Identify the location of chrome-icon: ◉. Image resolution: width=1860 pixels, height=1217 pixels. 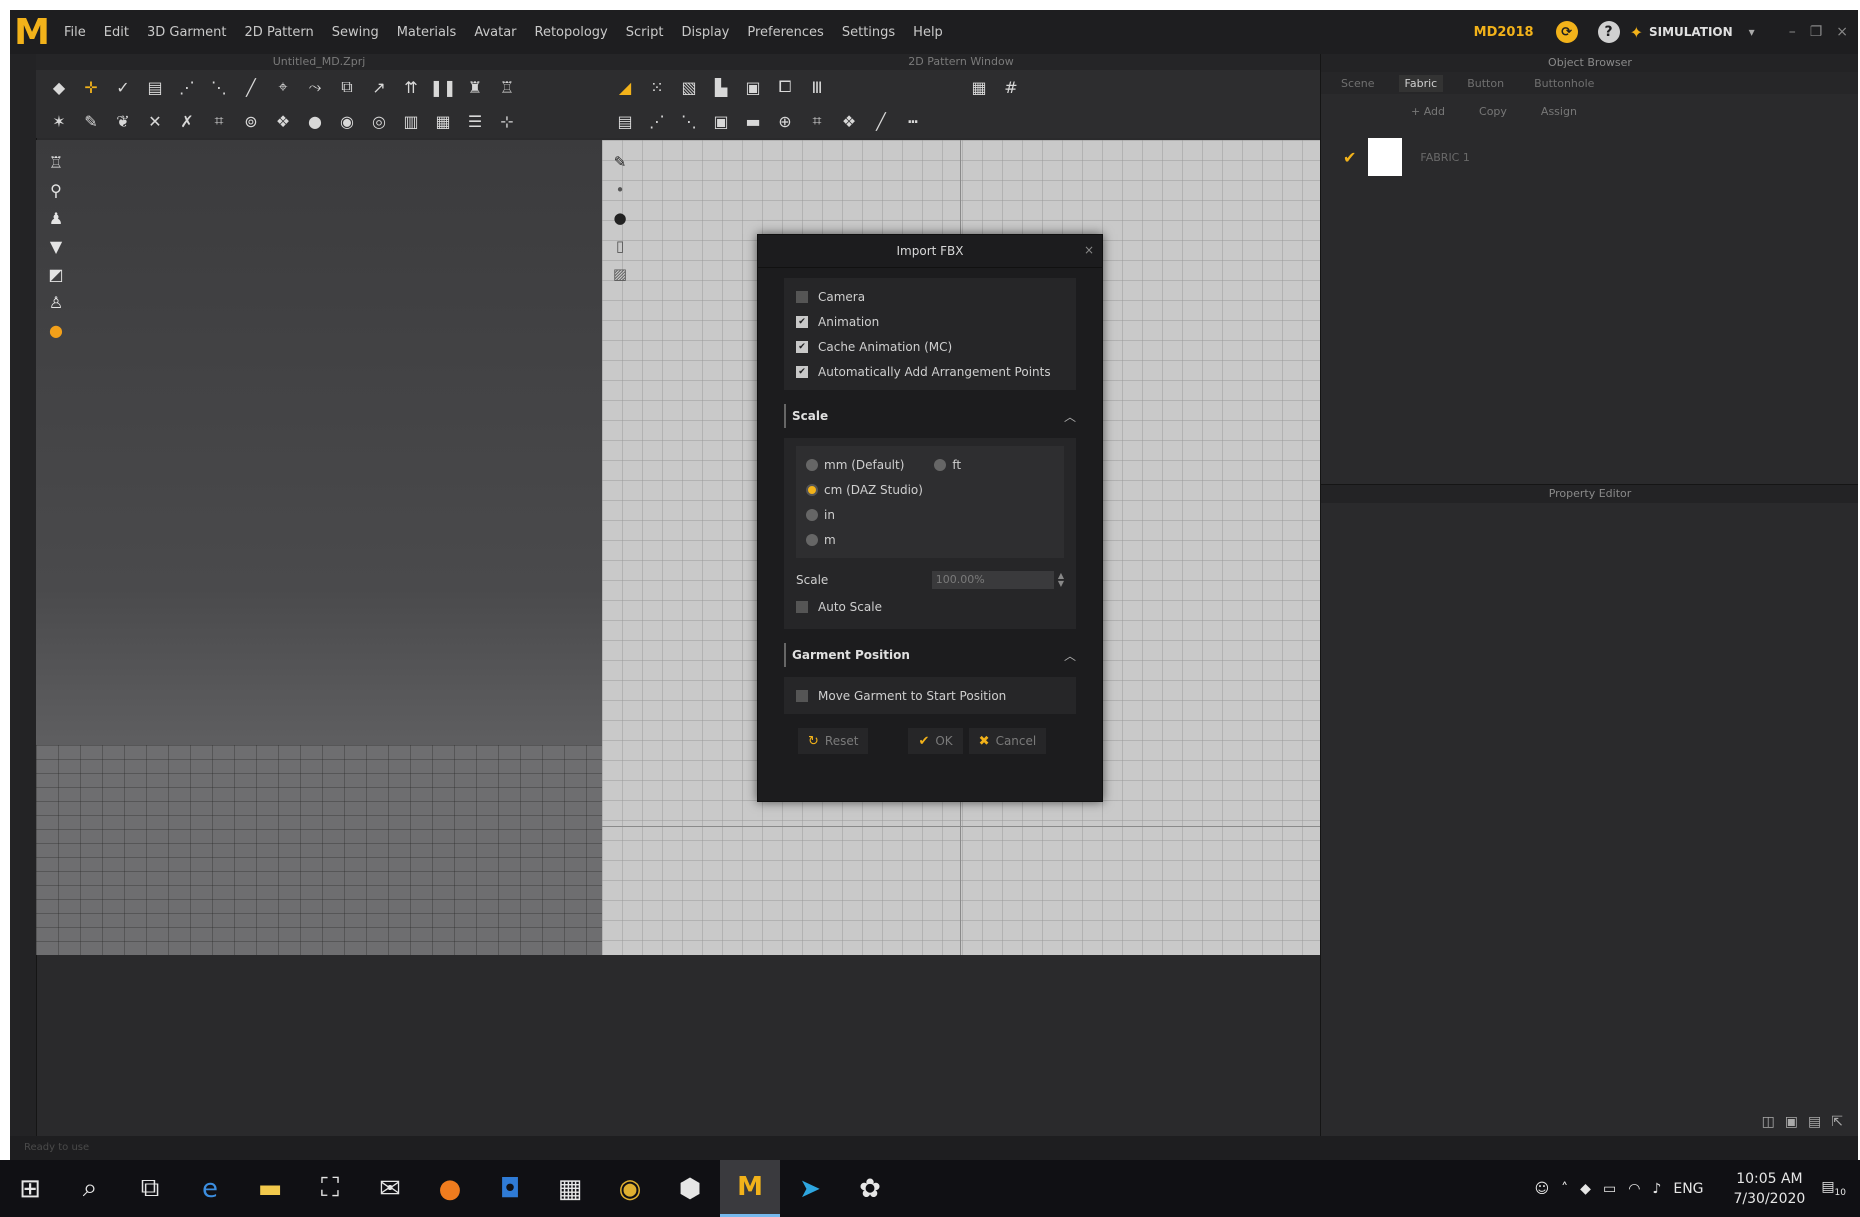
(630, 1188).